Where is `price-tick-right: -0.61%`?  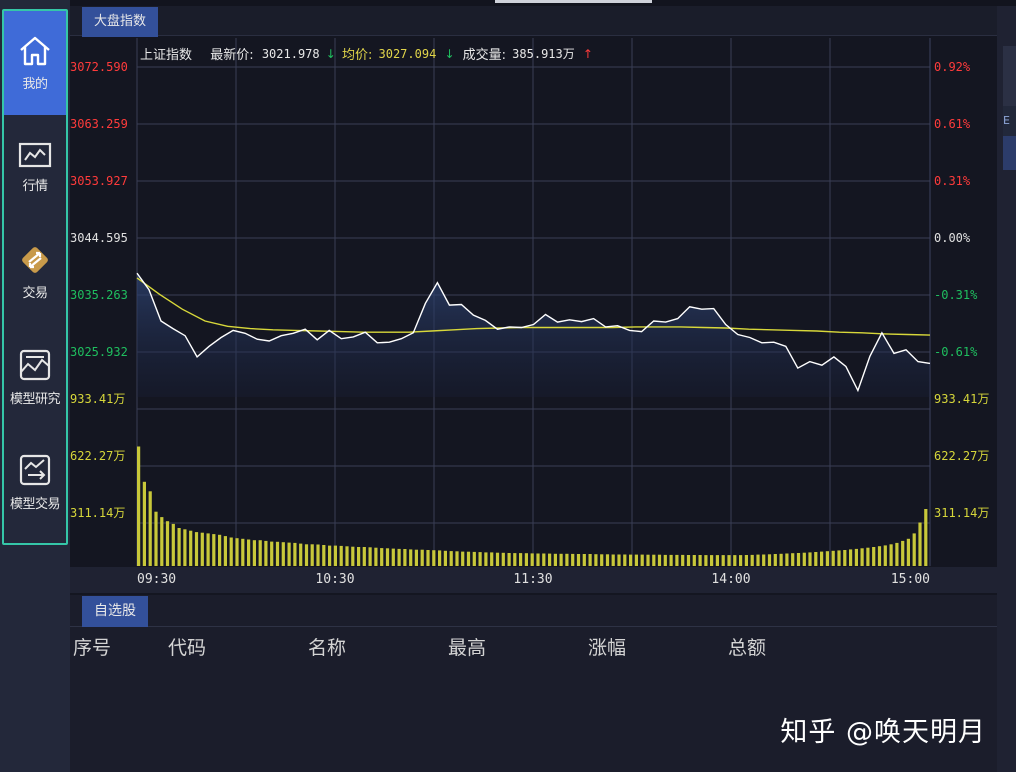 price-tick-right: -0.61% is located at coordinates (956, 352).